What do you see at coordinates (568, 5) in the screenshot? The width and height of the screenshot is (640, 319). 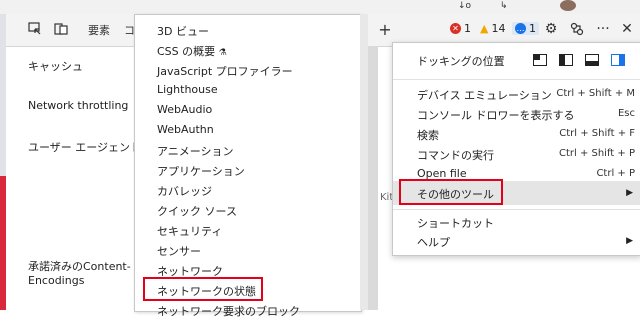 I see `avatar` at bounding box center [568, 5].